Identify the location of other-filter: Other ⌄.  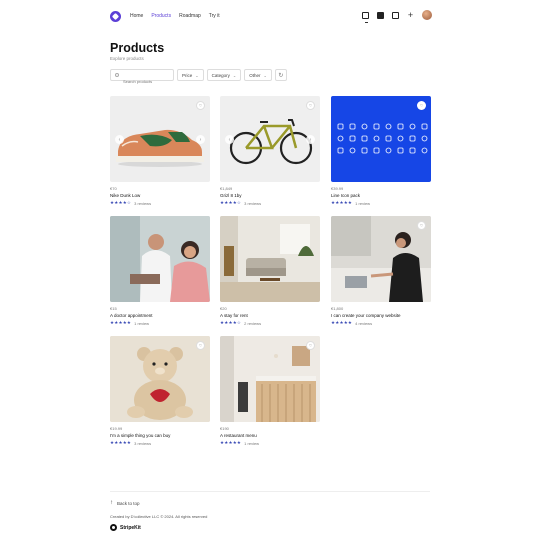
(258, 75).